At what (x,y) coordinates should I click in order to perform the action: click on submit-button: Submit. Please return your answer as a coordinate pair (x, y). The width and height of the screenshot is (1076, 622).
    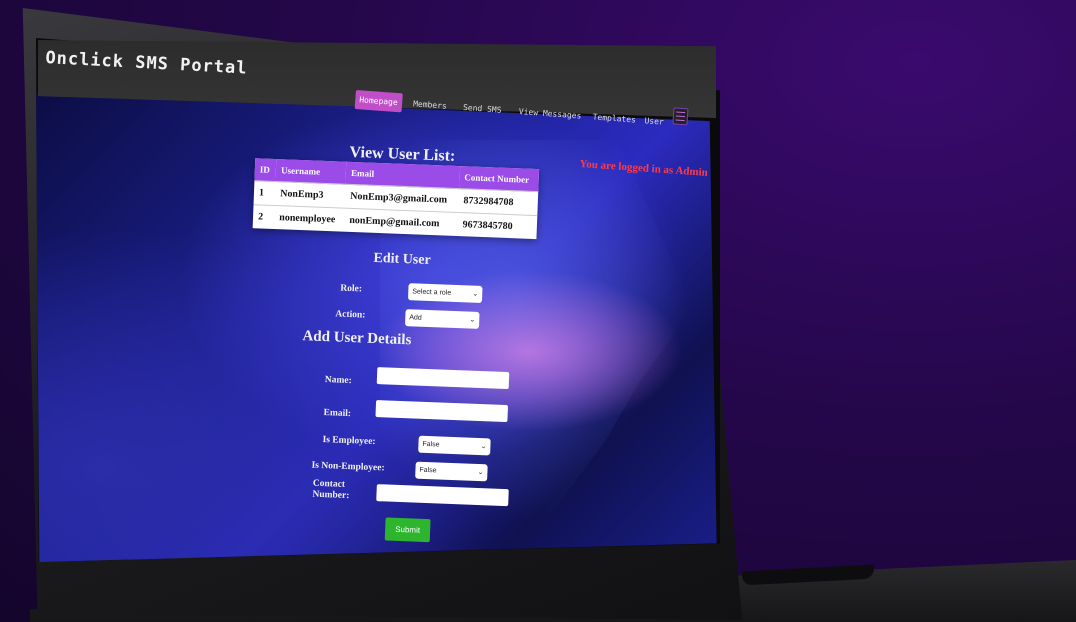
    Looking at the image, I should click on (407, 530).